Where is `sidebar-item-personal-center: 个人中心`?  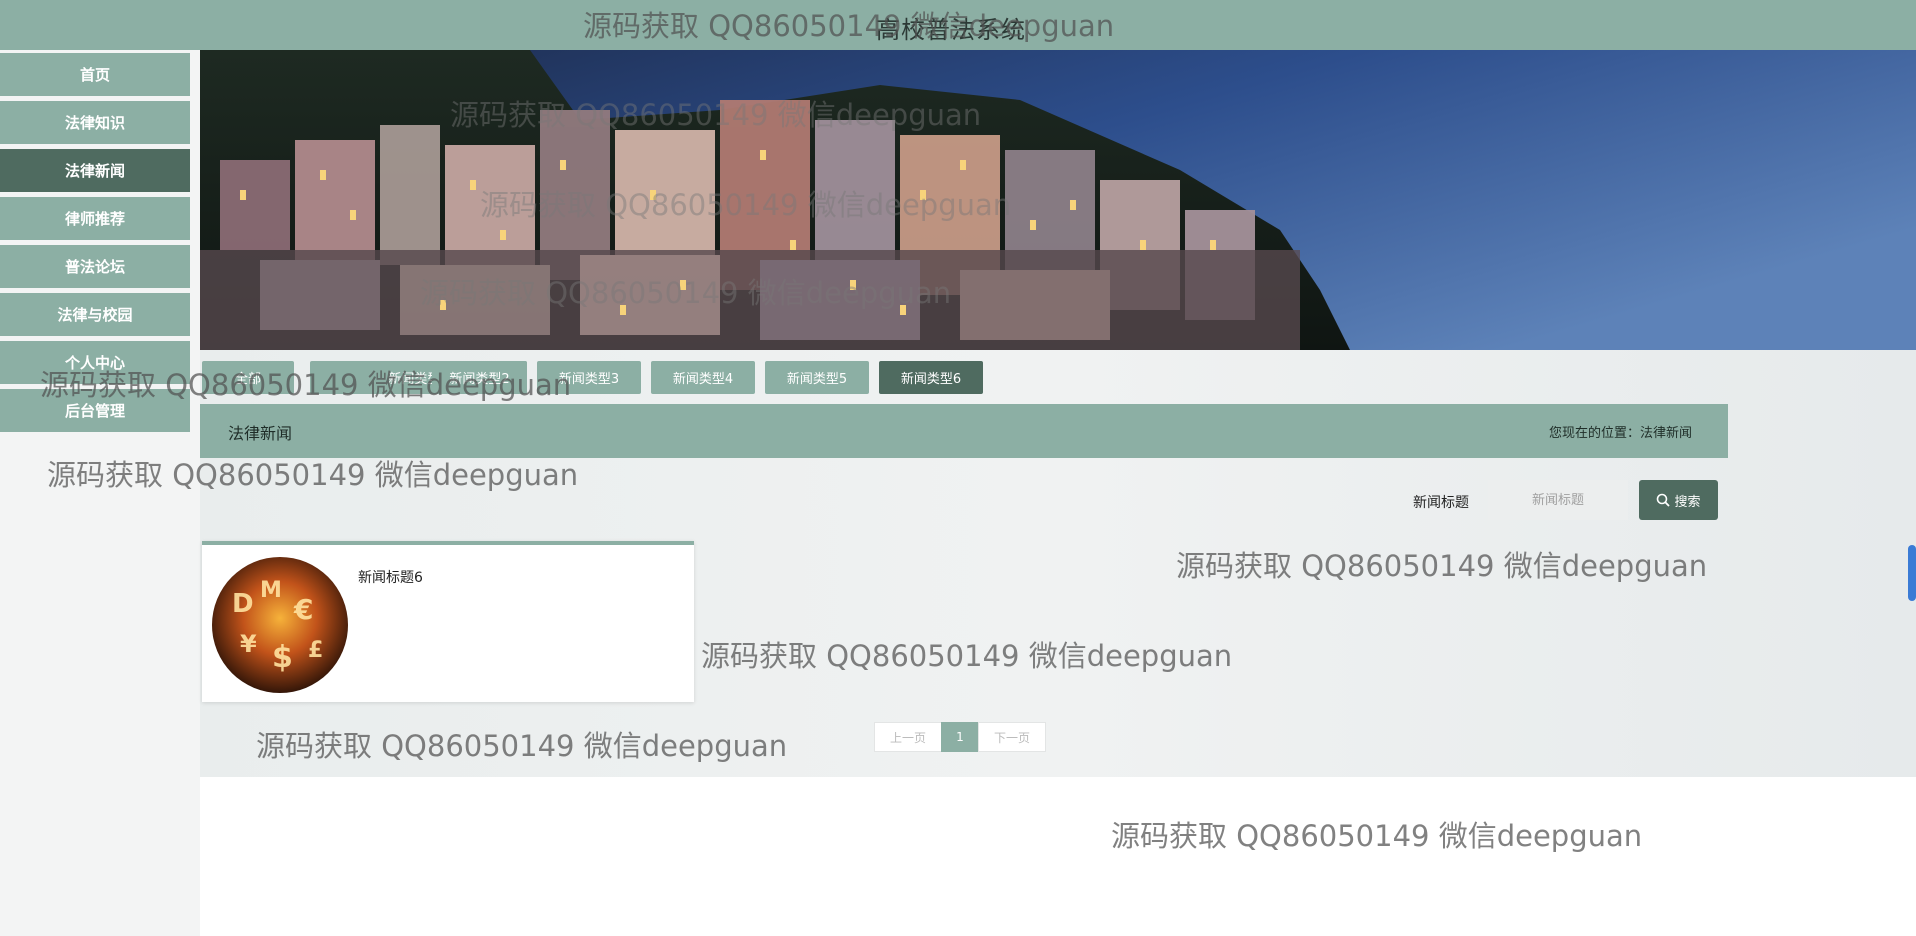 sidebar-item-personal-center: 个人中心 is located at coordinates (95, 362).